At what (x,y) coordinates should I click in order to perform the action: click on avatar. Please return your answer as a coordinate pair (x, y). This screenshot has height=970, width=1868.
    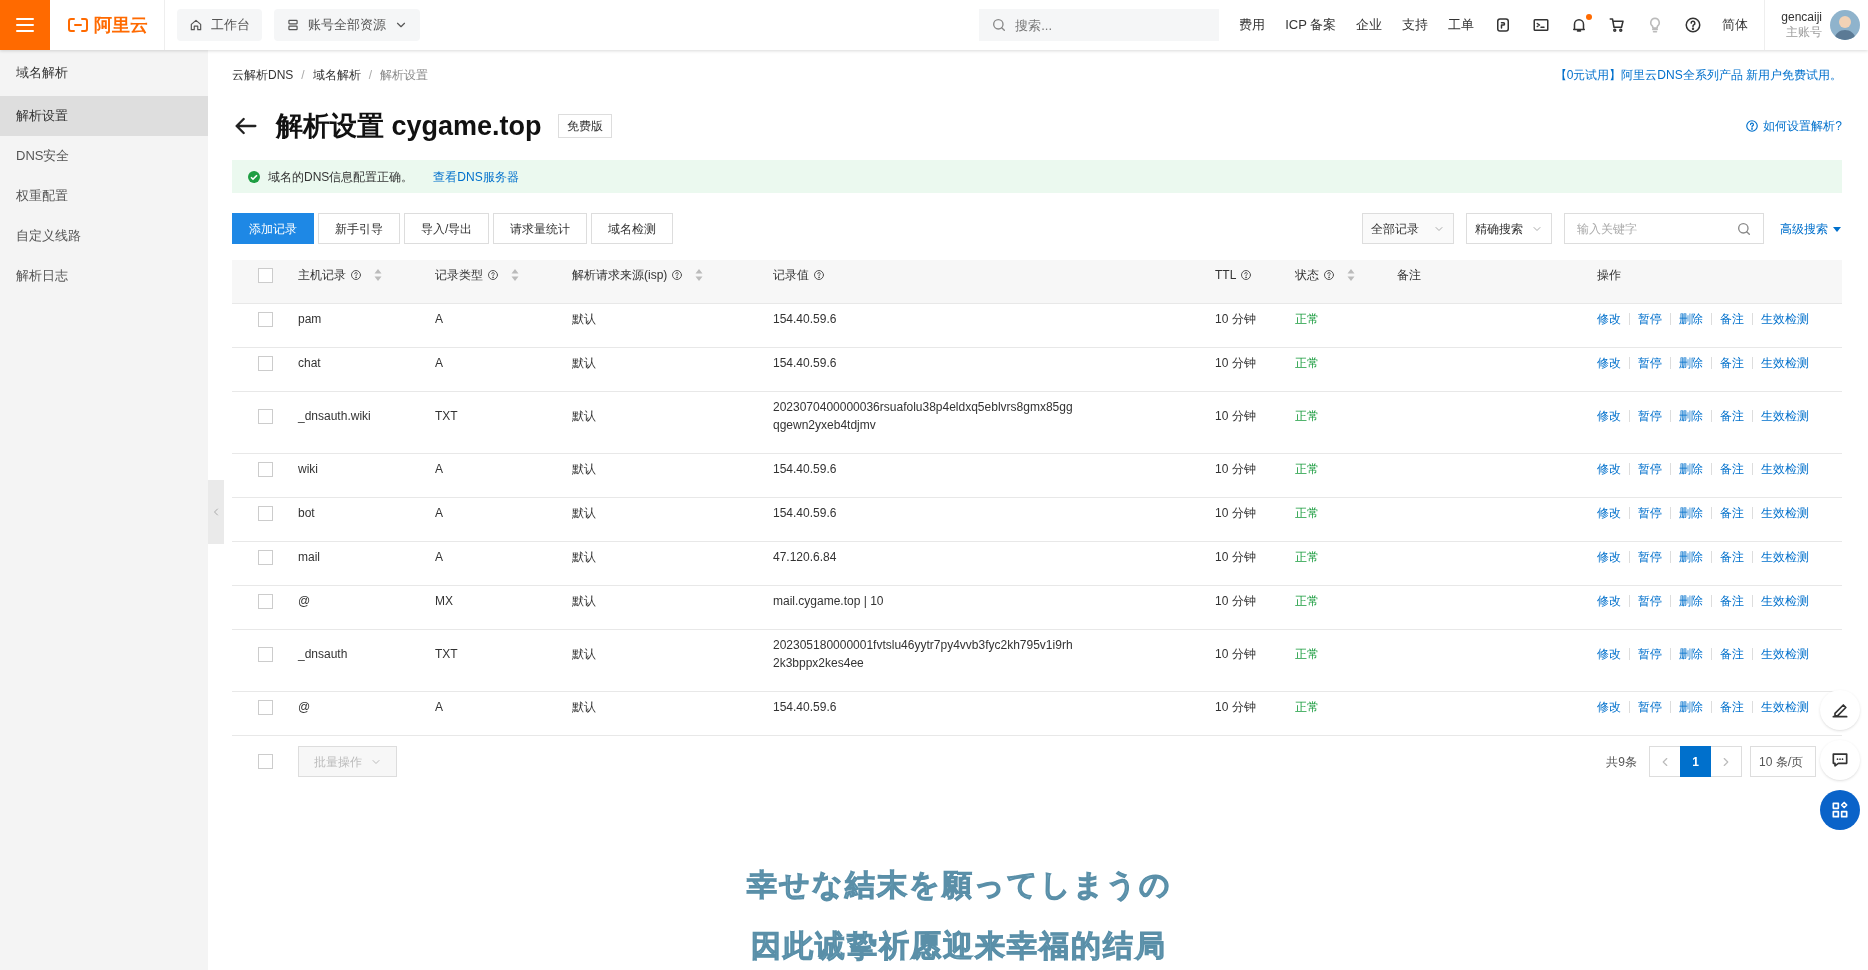
    Looking at the image, I should click on (1845, 25).